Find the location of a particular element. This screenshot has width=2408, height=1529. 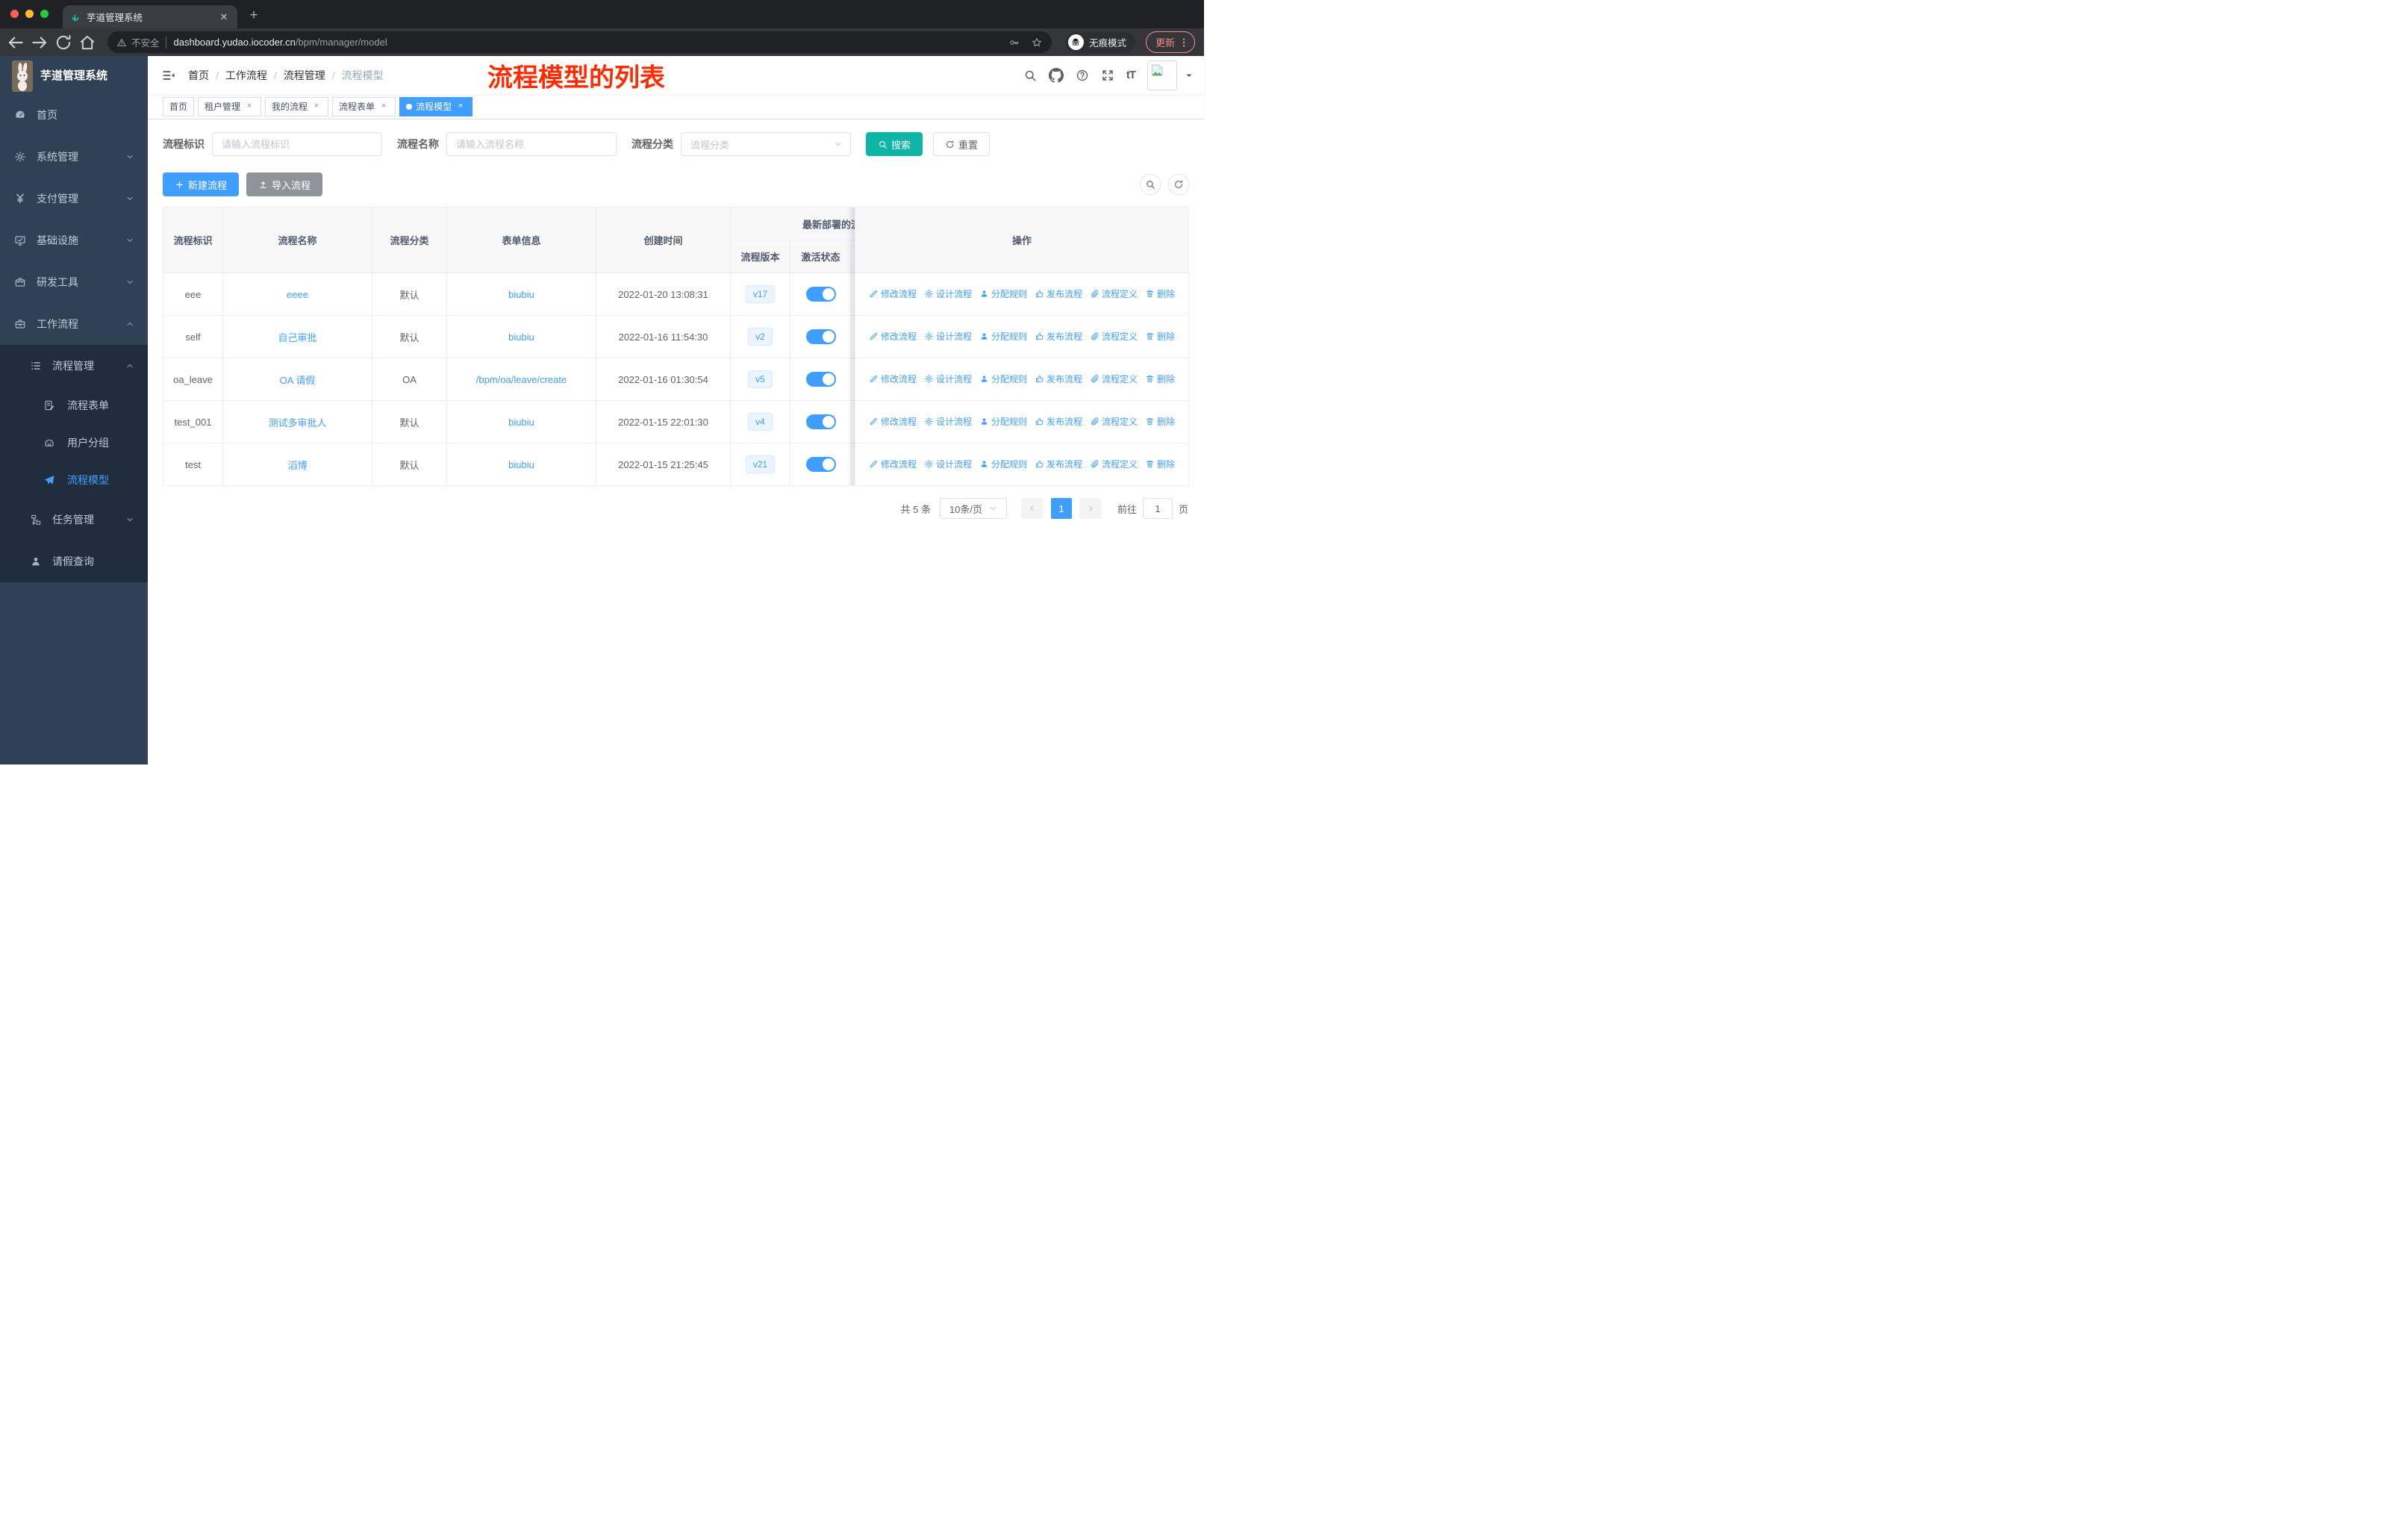

sidebar-item-leave-query: 请假查询 is located at coordinates (74, 562).